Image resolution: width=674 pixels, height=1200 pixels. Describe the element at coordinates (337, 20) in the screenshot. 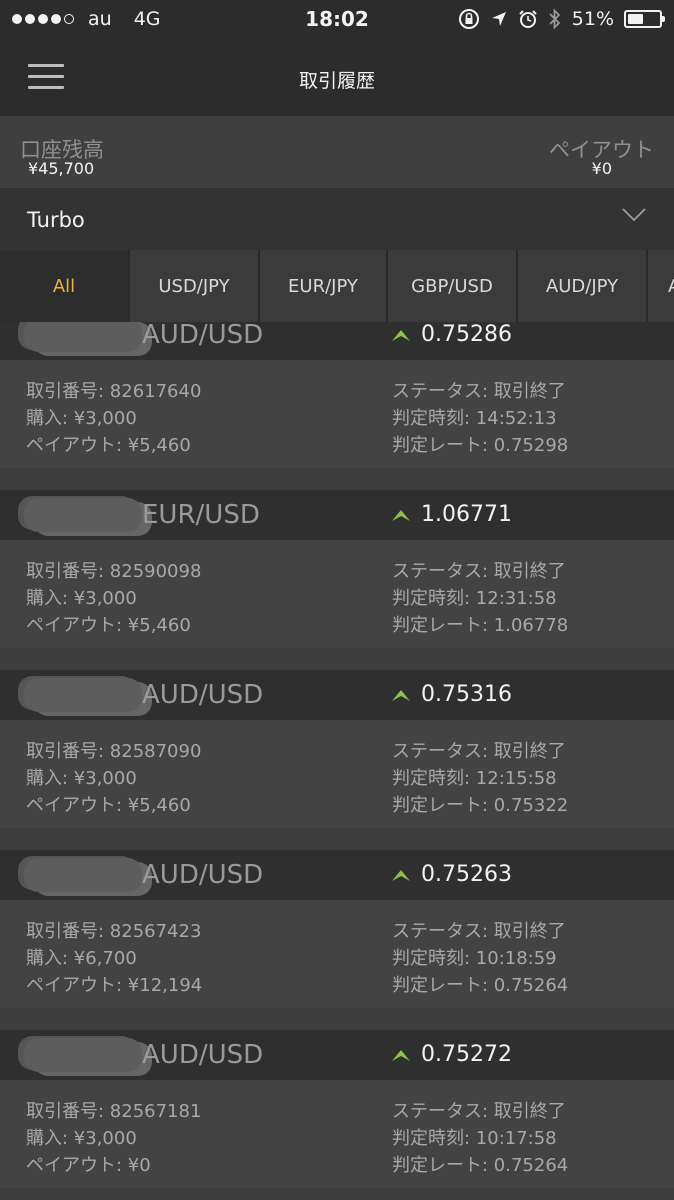

I see `status-bar: au 4G 18:02 51%` at that location.